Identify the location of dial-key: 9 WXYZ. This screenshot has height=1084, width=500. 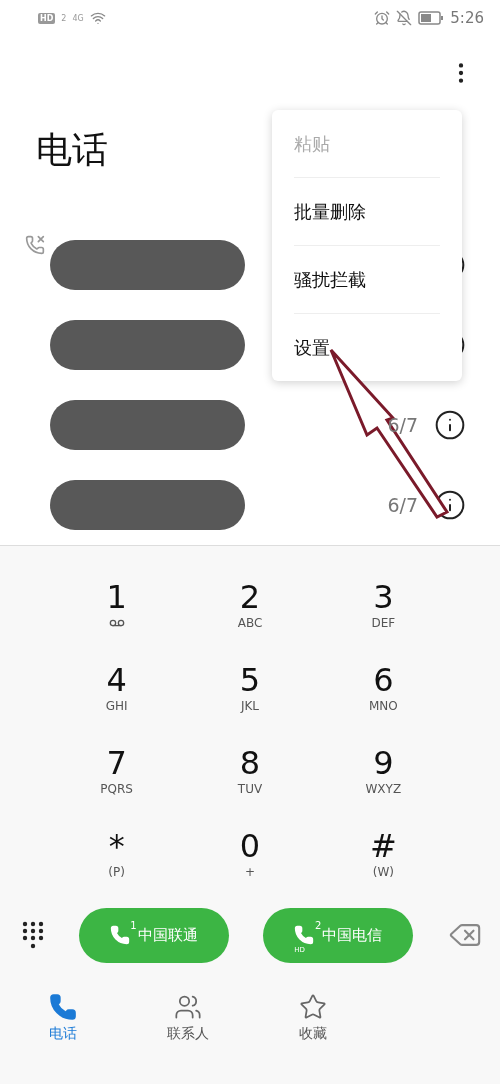
(383, 771).